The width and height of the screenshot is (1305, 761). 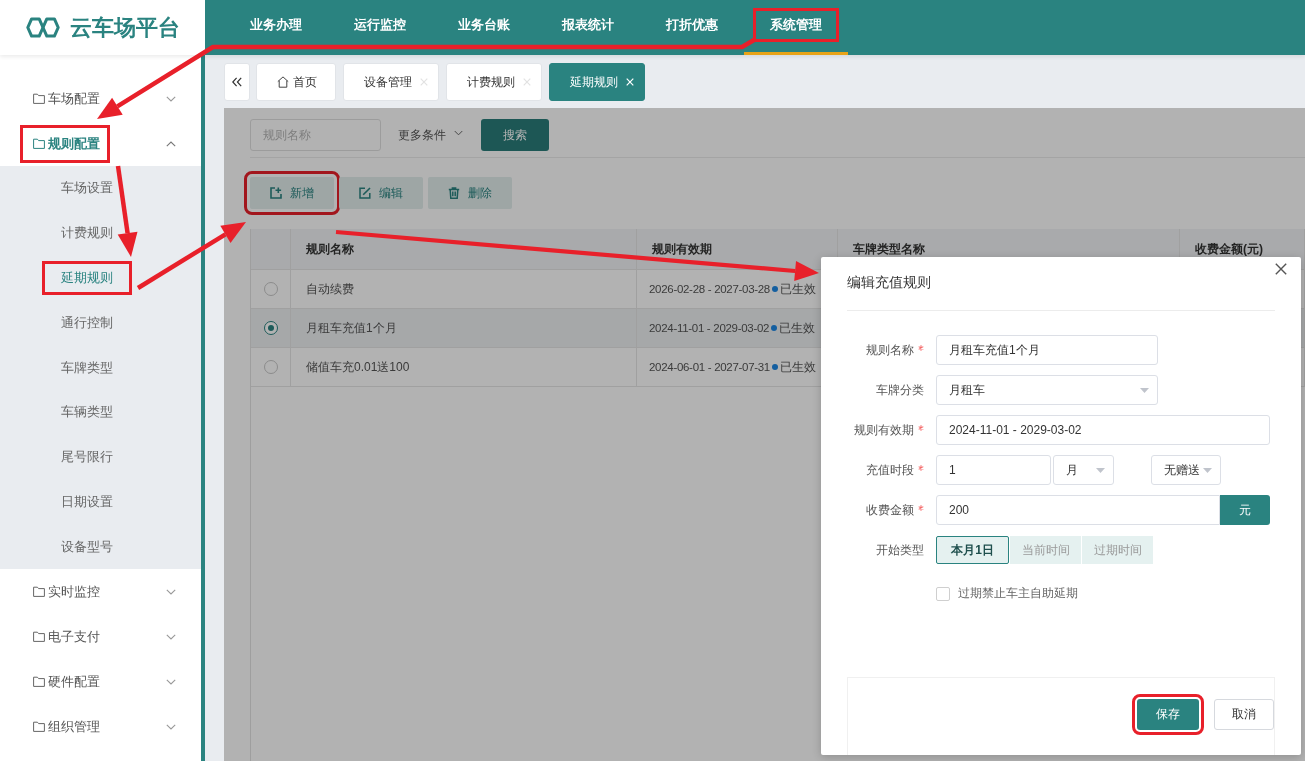 I want to click on submenu-item: 设备型号, so click(x=100, y=547).